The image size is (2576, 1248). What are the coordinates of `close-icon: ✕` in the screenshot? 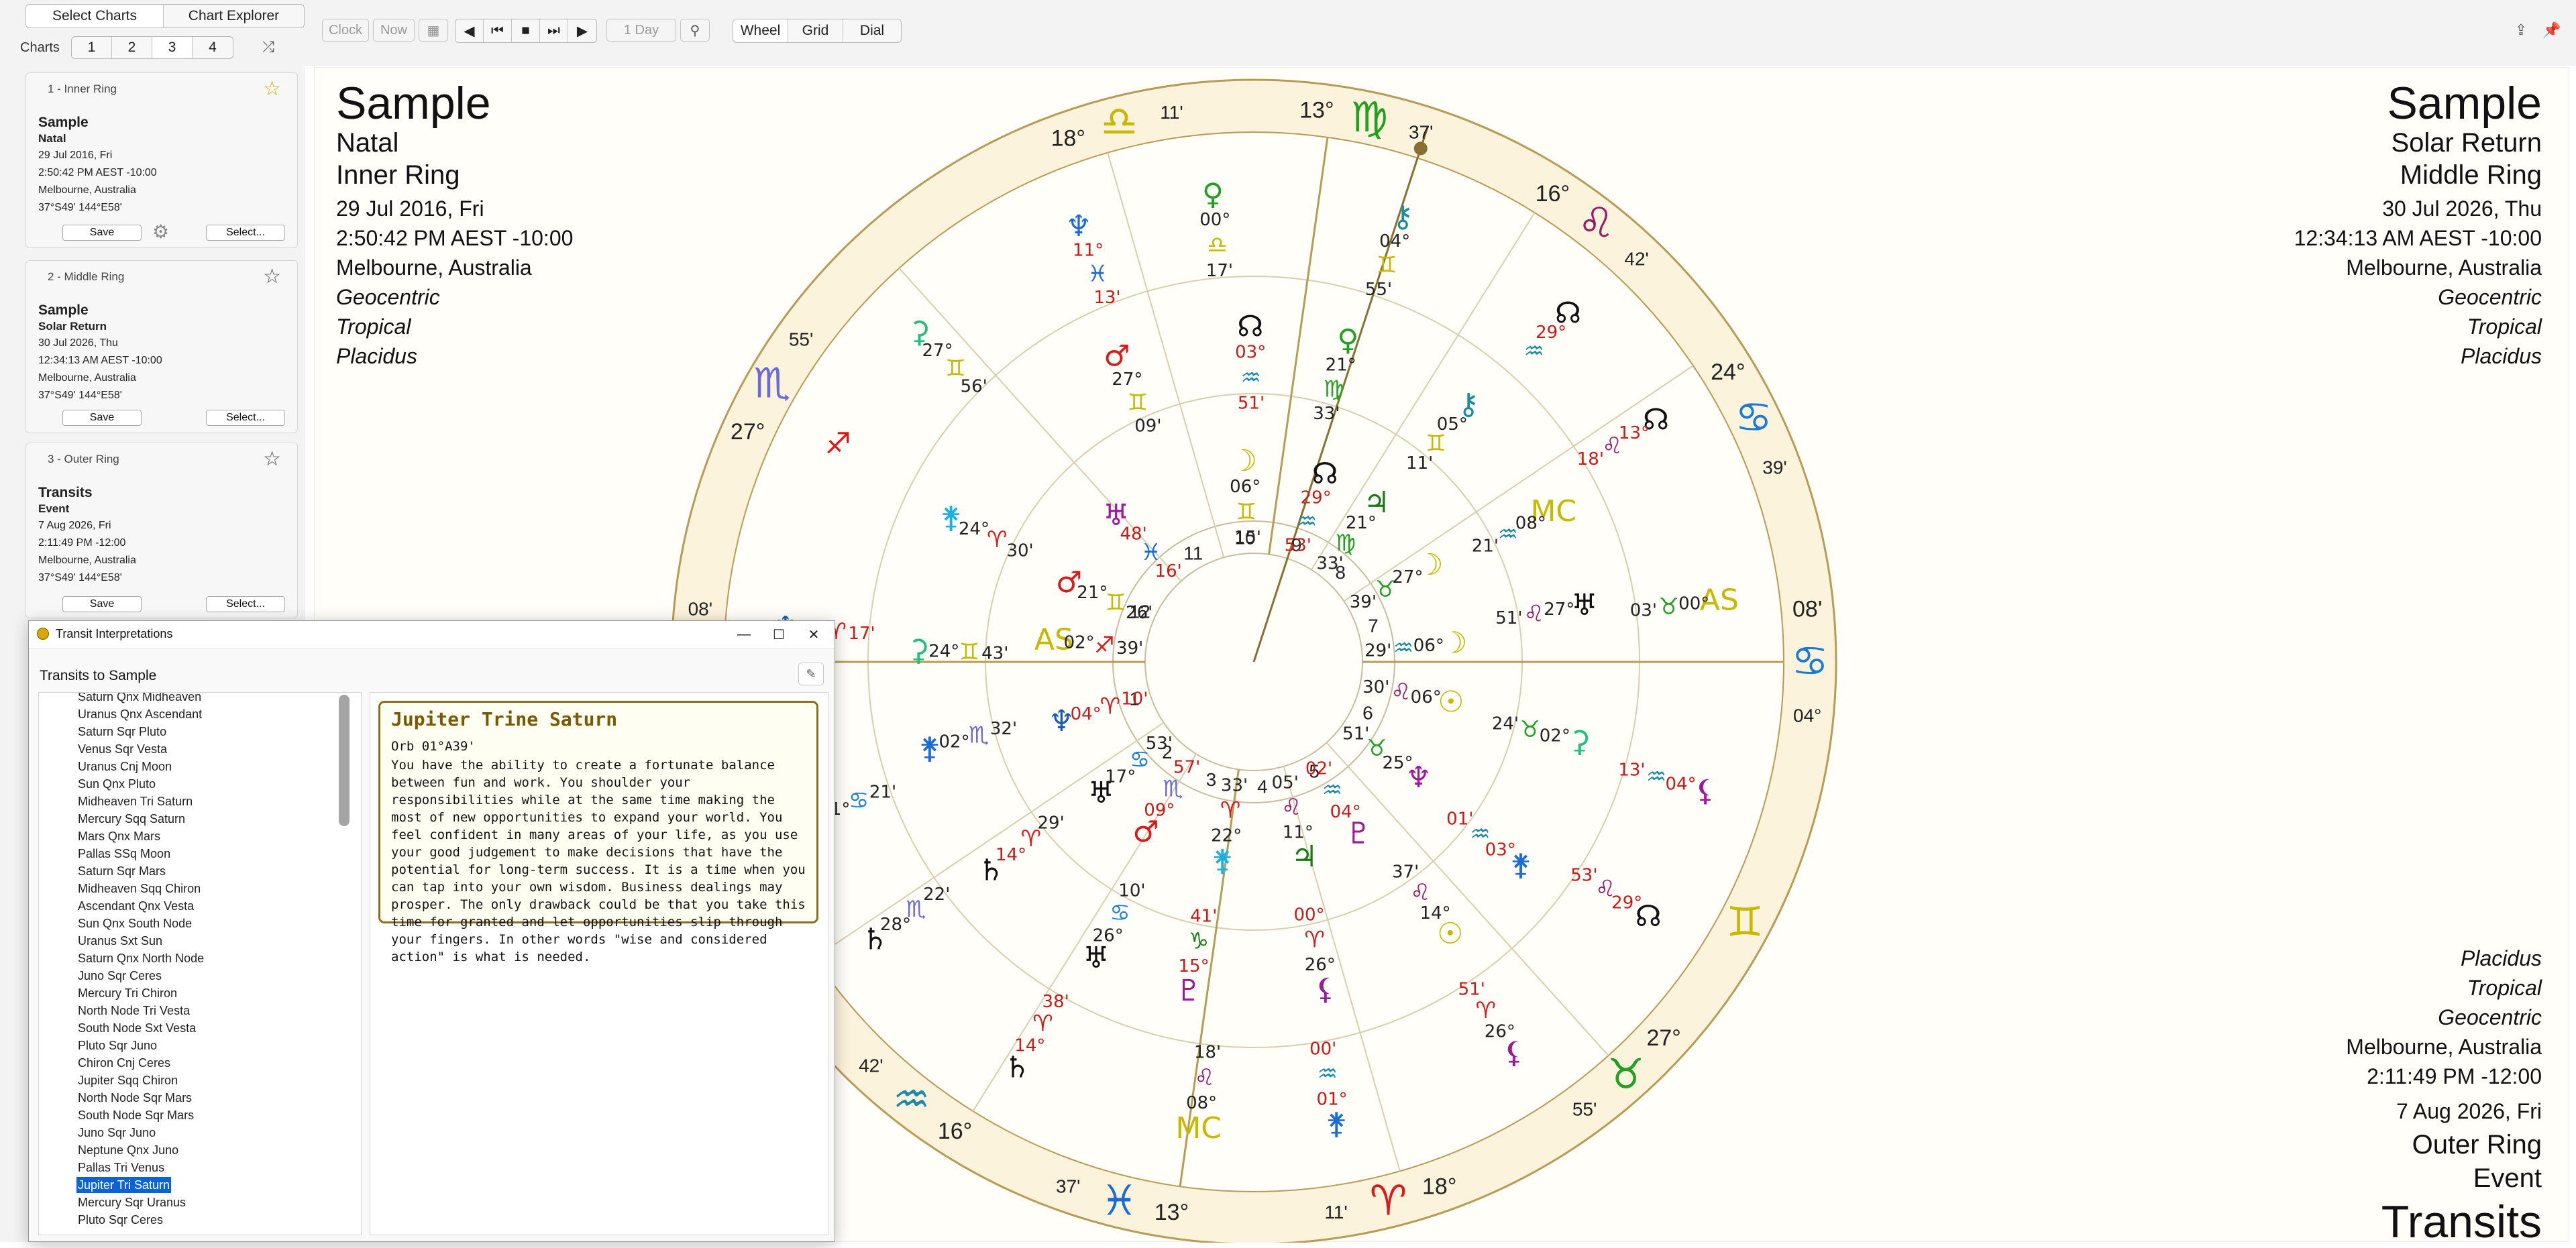 It's located at (813, 634).